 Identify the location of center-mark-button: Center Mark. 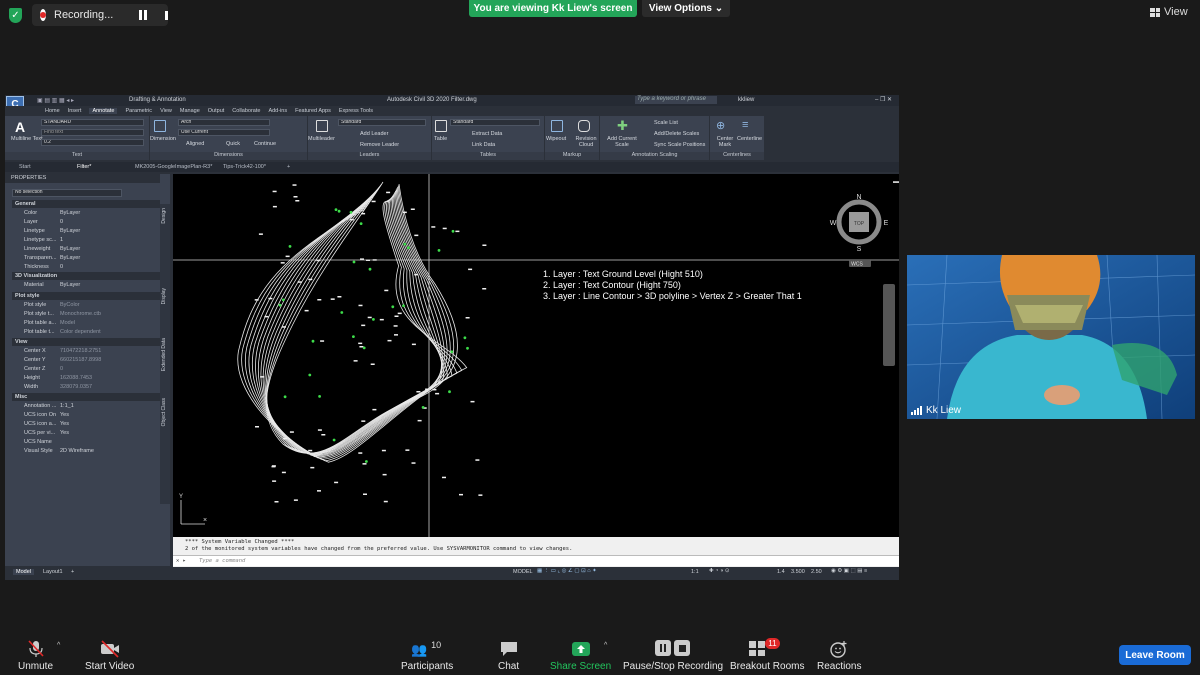
(725, 142).